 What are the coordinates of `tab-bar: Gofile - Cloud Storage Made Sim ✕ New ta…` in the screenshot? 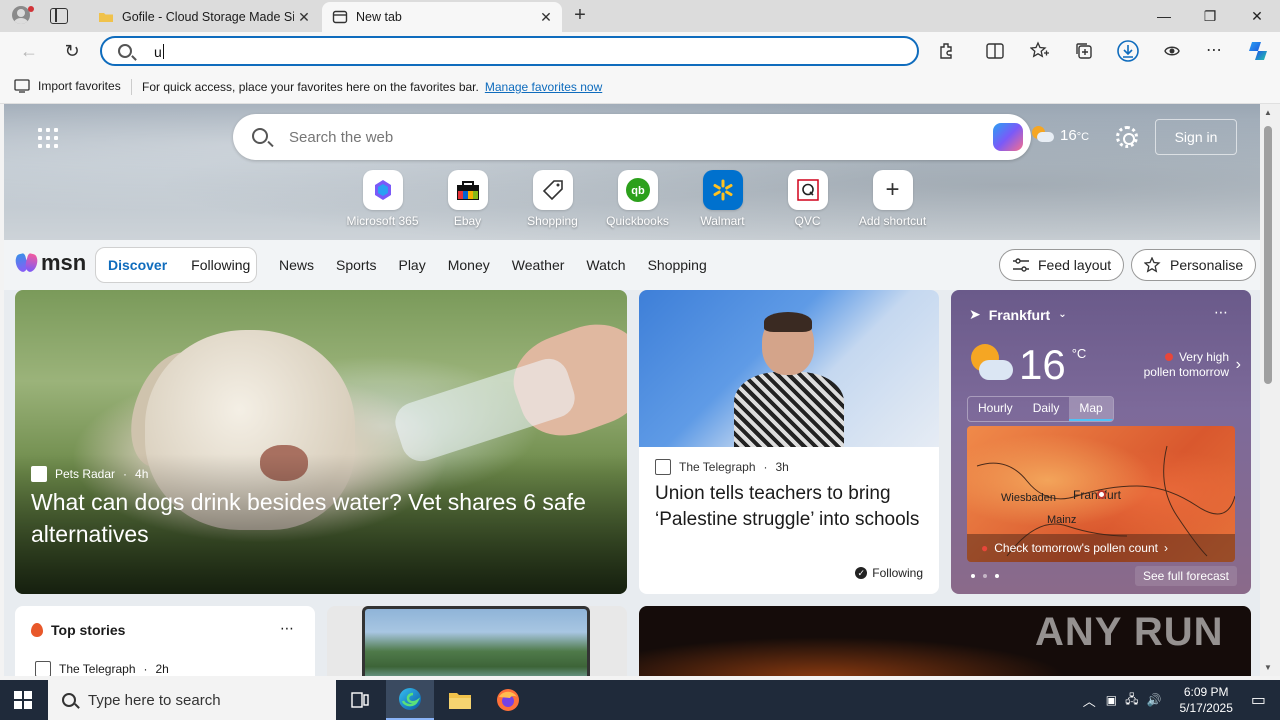 It's located at (640, 16).